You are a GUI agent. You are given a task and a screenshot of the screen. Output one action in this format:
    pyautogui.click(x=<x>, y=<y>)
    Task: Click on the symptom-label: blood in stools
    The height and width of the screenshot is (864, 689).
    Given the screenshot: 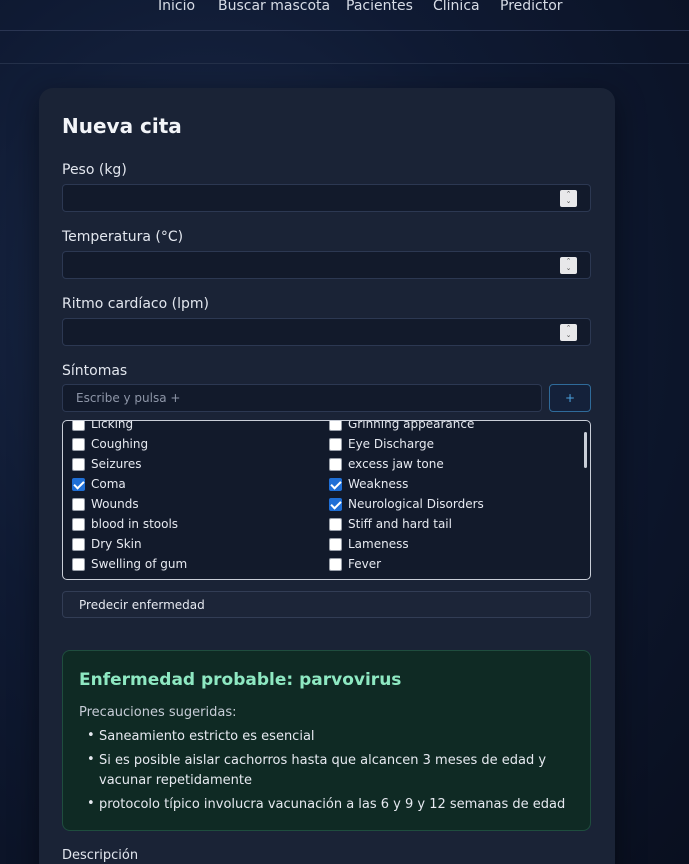 What is the action you would take?
    pyautogui.click(x=135, y=524)
    